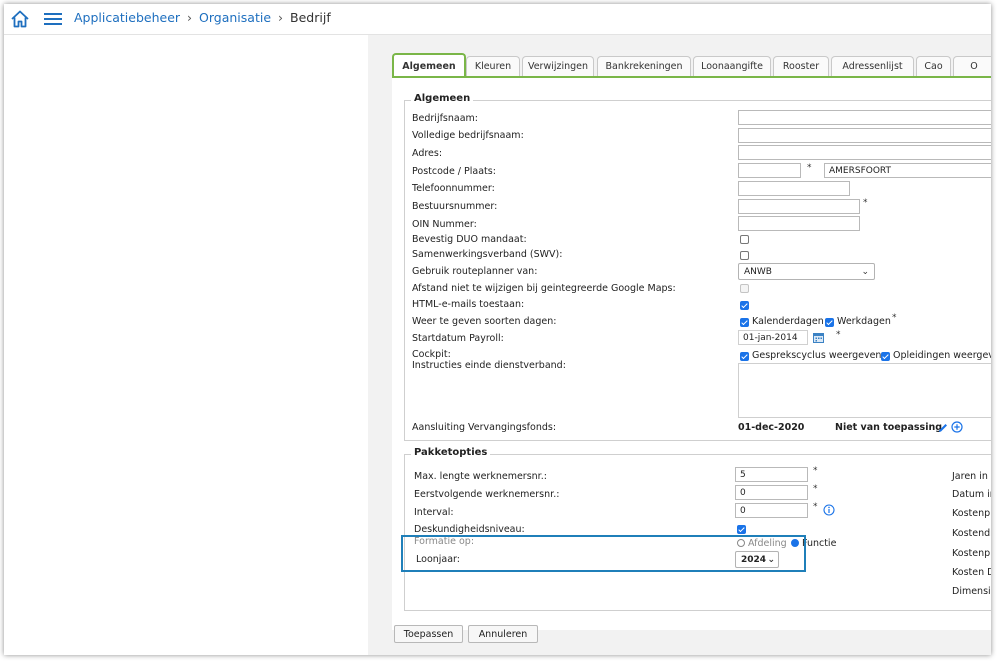 This screenshot has height=665, width=999. I want to click on label-html-emails: HTML-e-mails toestaan:, so click(468, 304).